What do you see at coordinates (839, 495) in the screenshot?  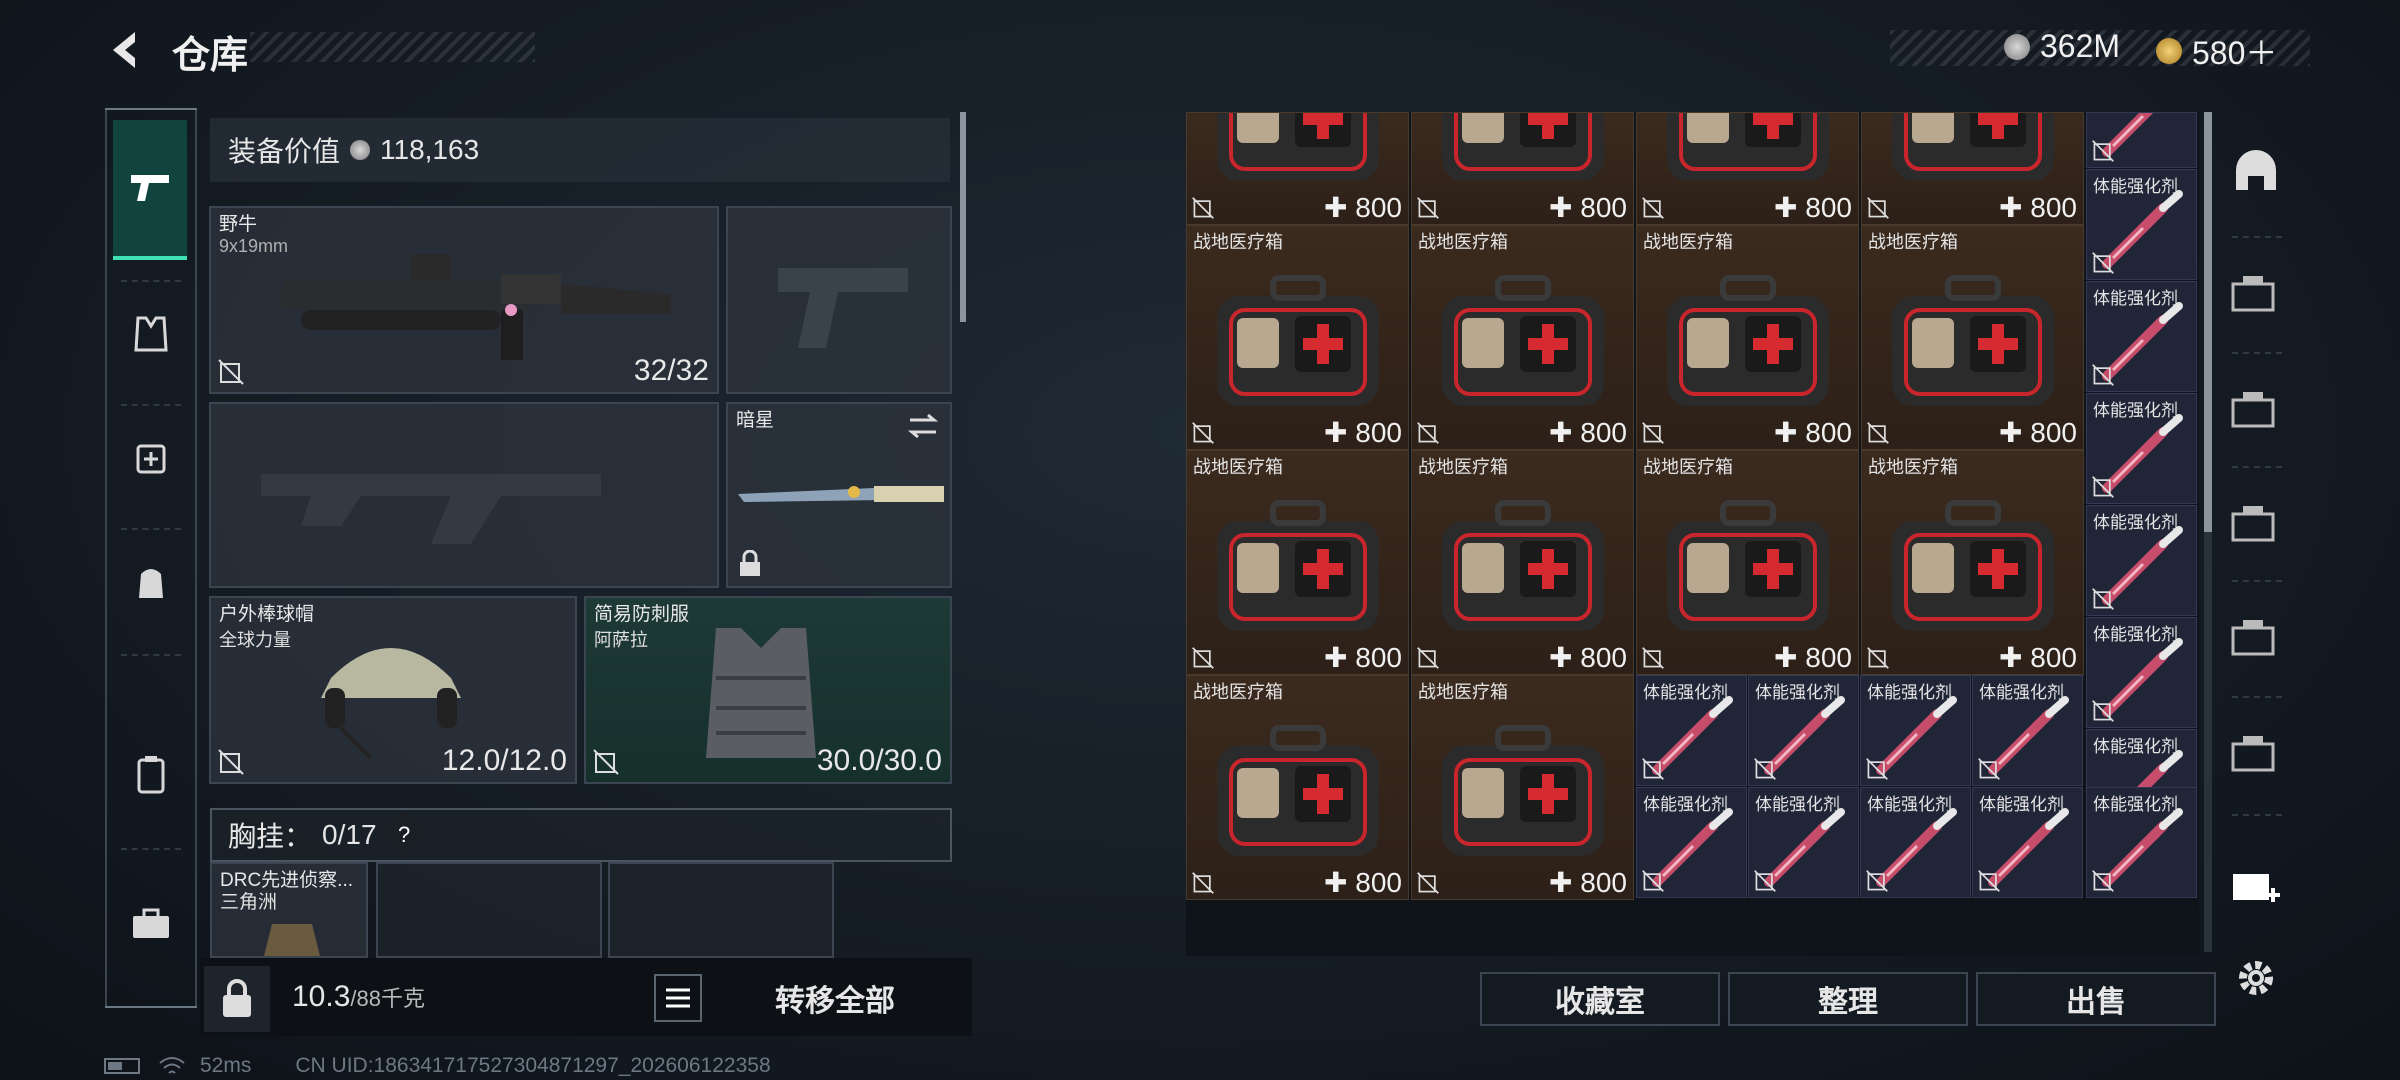 I see `slot-melee: 暗星` at bounding box center [839, 495].